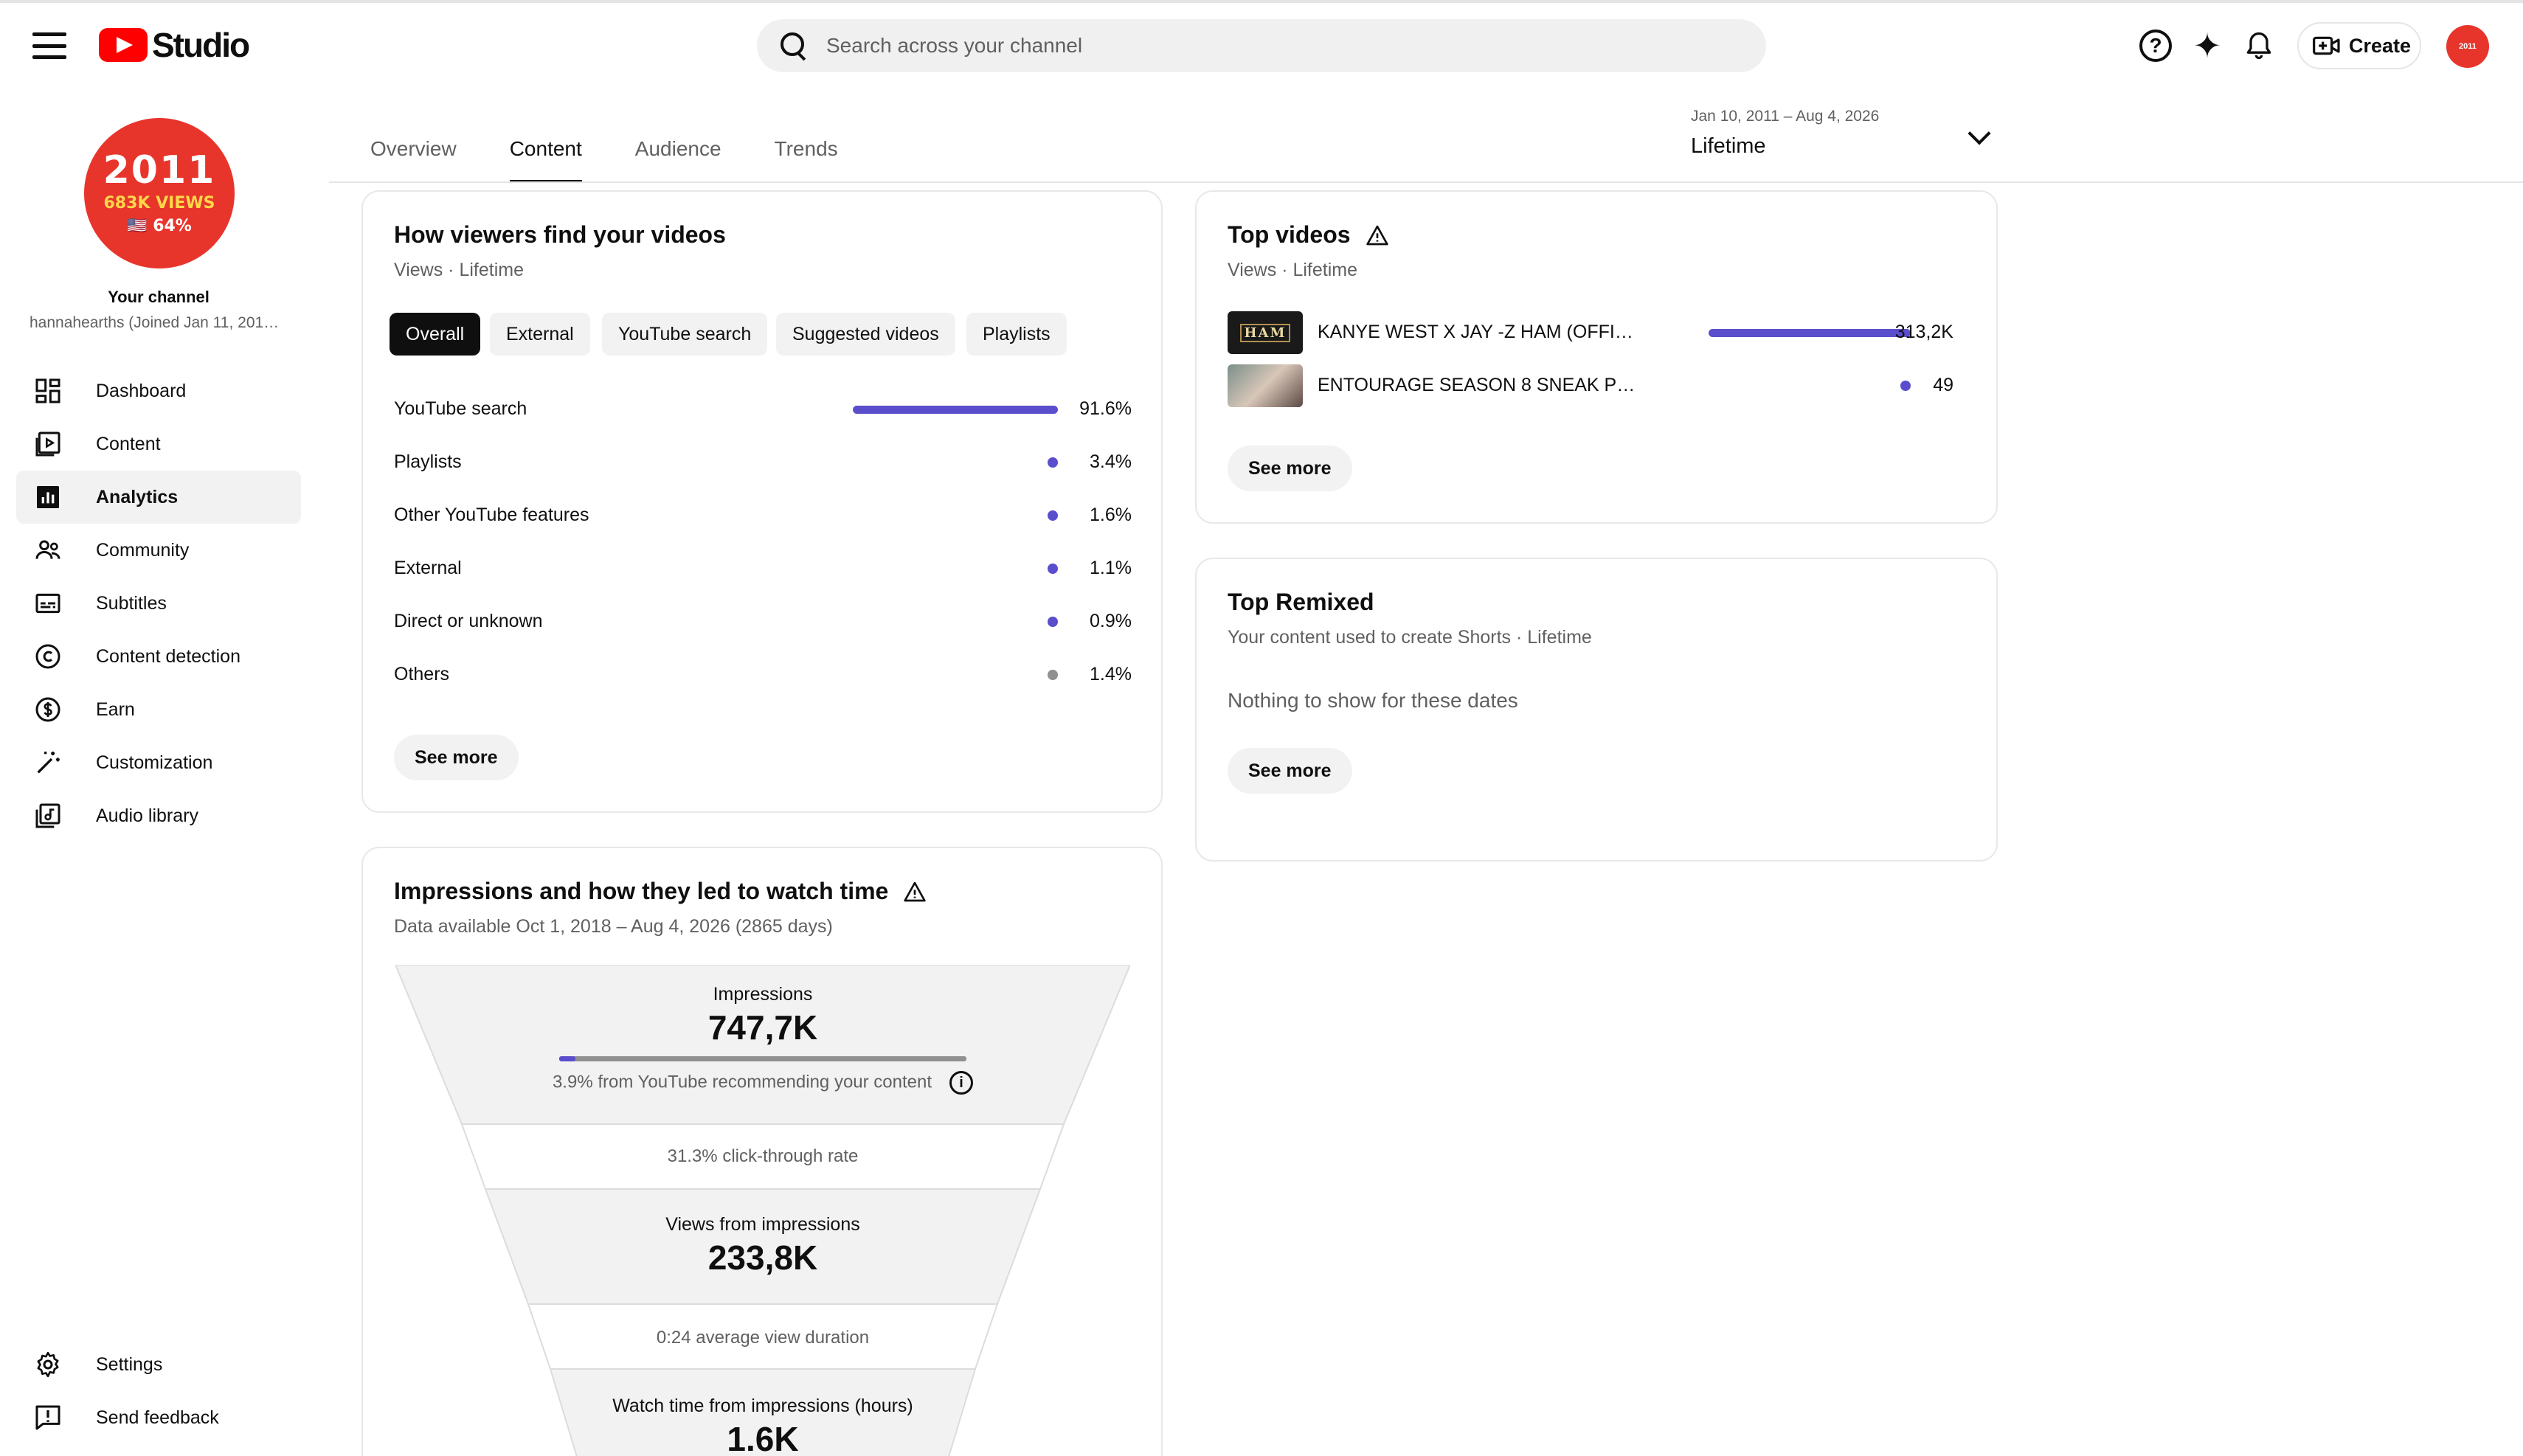  What do you see at coordinates (1943, 385) in the screenshot?
I see `video-views: 49` at bounding box center [1943, 385].